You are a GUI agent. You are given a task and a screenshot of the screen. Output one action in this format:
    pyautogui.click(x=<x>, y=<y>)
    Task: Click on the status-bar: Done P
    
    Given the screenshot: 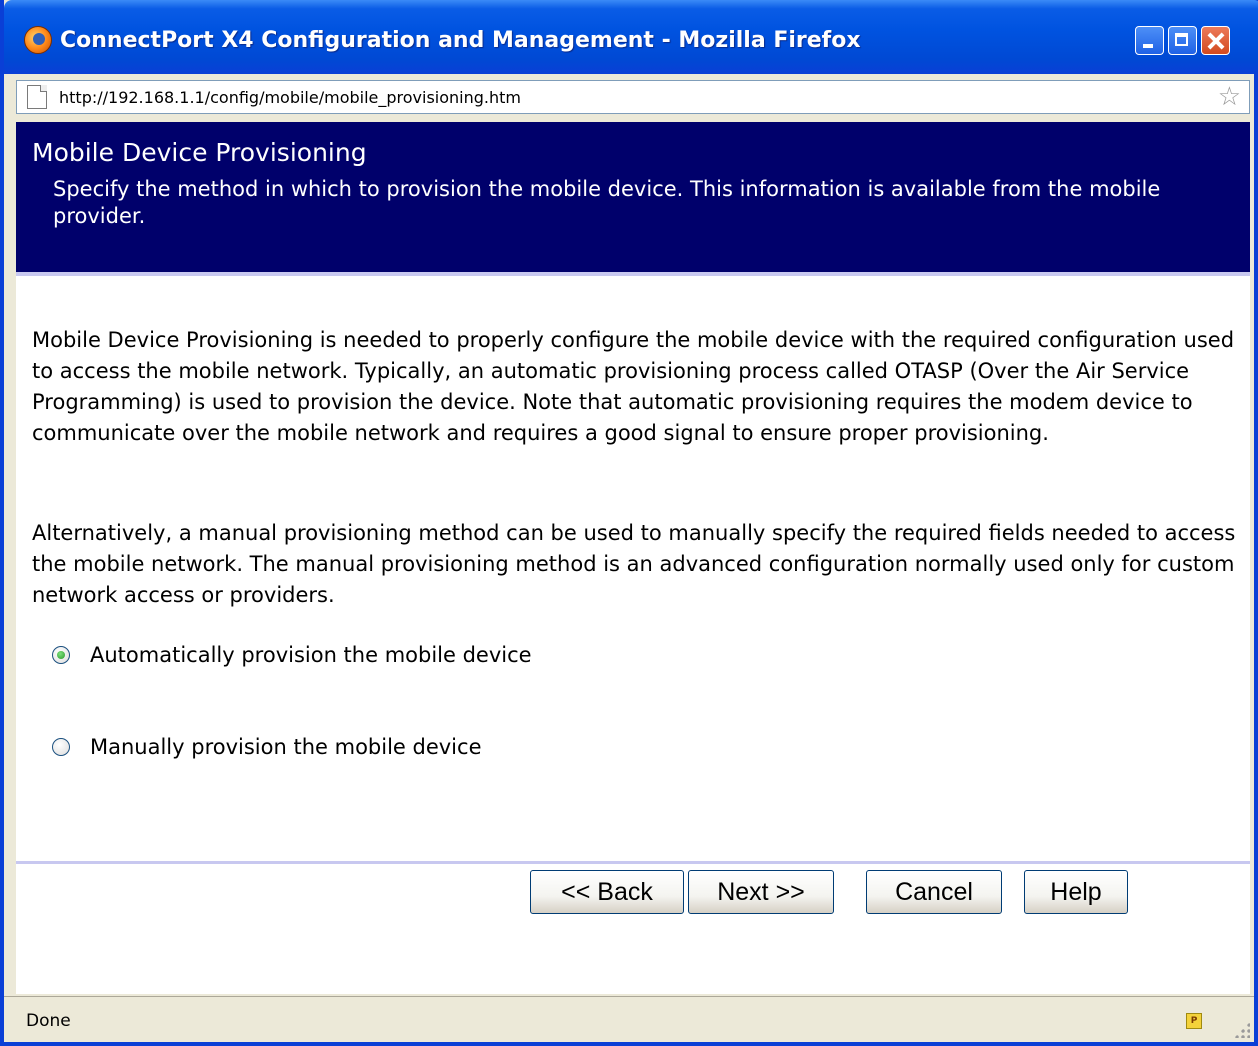 What is the action you would take?
    pyautogui.click(x=629, y=1019)
    